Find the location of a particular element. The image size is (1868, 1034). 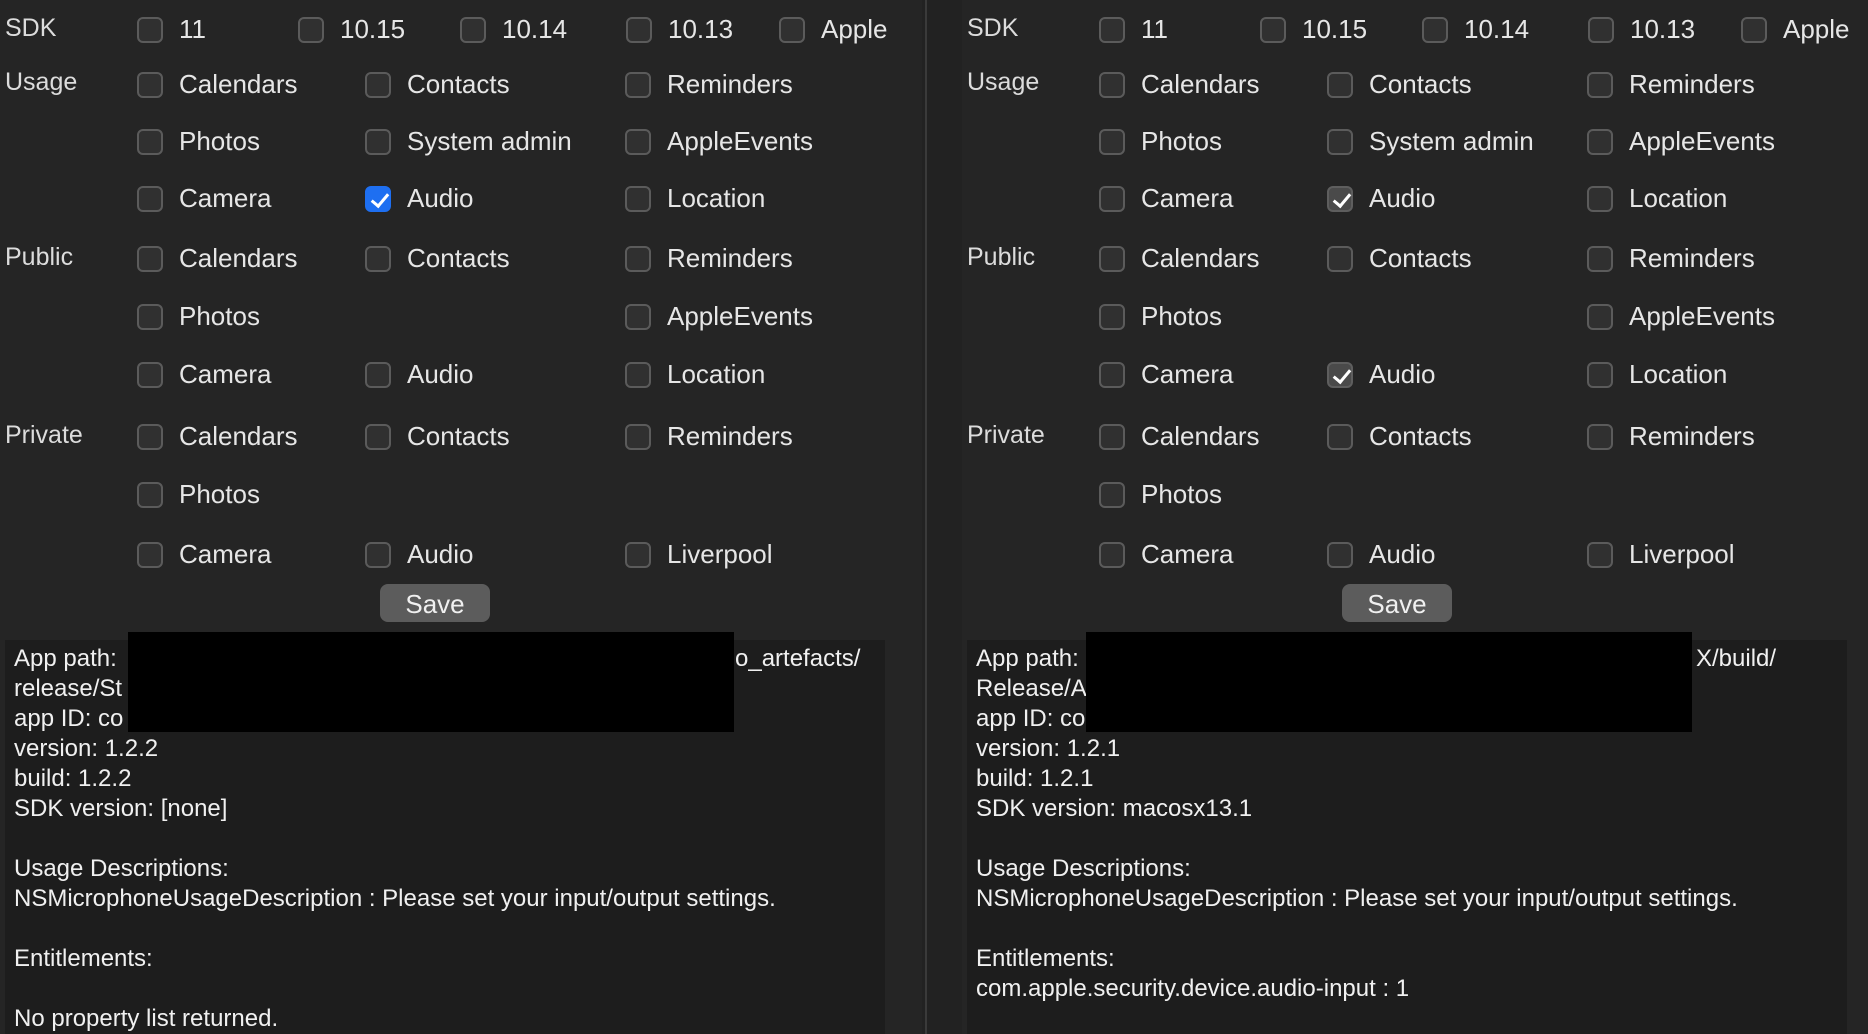

save-button: Save is located at coordinates (1397, 603).